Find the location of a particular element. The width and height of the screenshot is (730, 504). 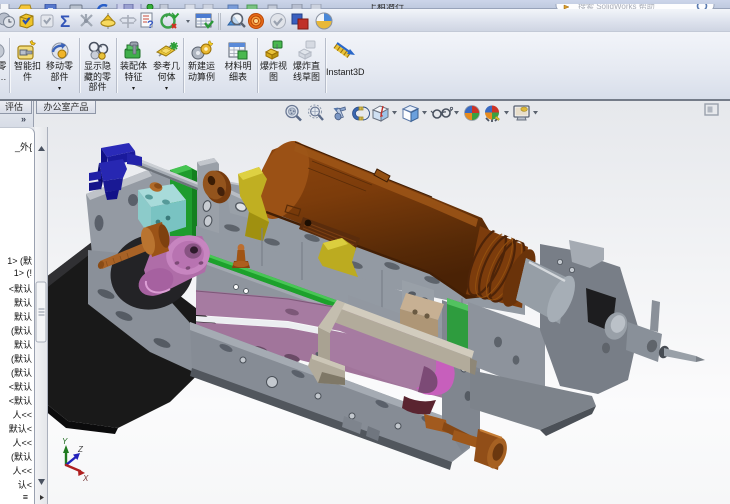

svg-text: Z is located at coordinates (80, 449).